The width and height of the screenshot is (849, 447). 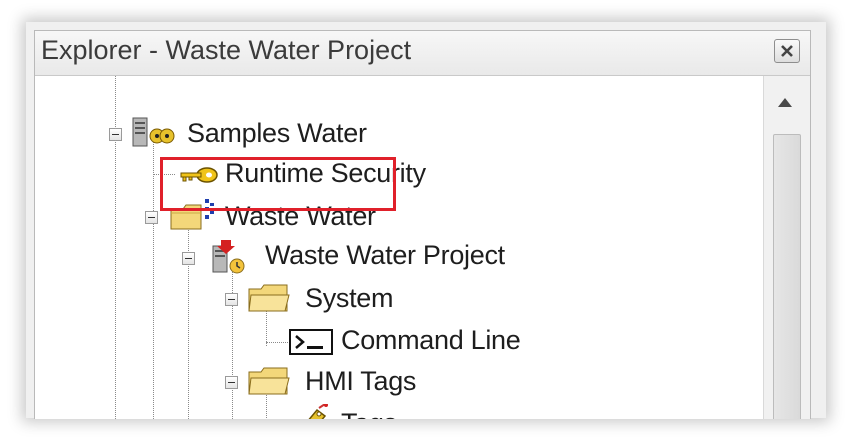 What do you see at coordinates (228, 257) in the screenshot?
I see `project-icon` at bounding box center [228, 257].